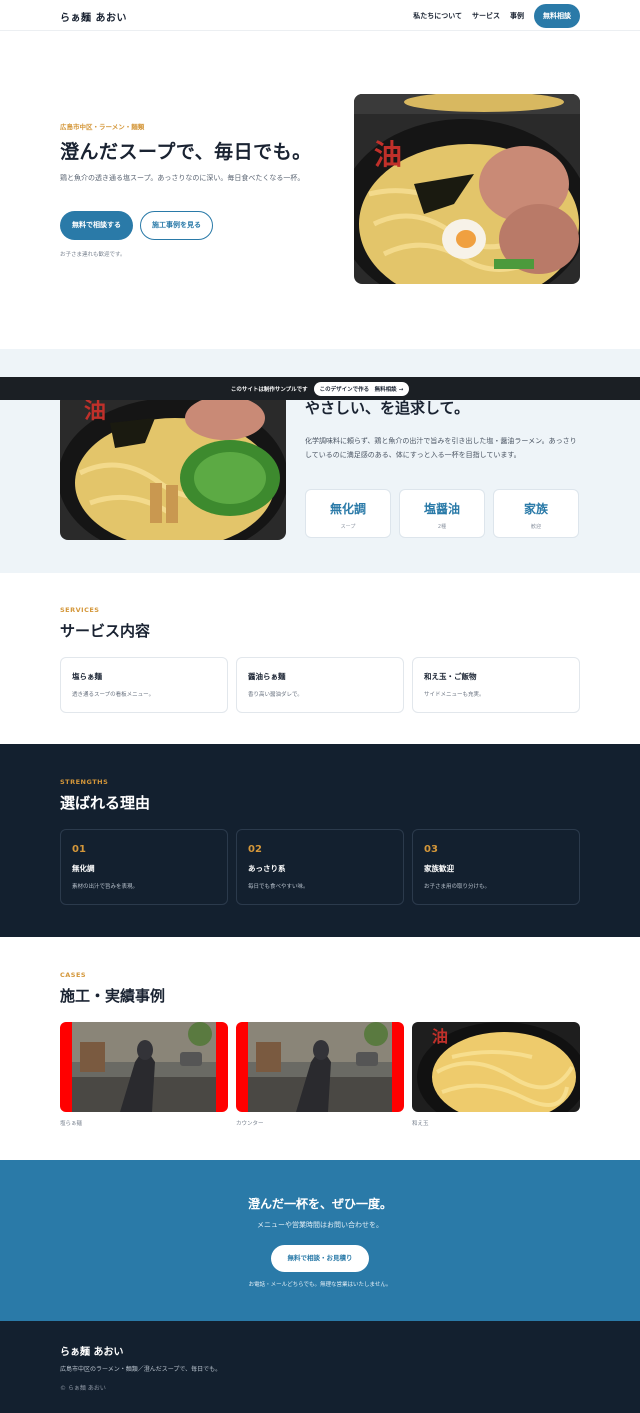 Image resolution: width=640 pixels, height=1413 pixels. Describe the element at coordinates (105, 803) in the screenshot. I see `strengths-title: 選ばれる理由` at that location.